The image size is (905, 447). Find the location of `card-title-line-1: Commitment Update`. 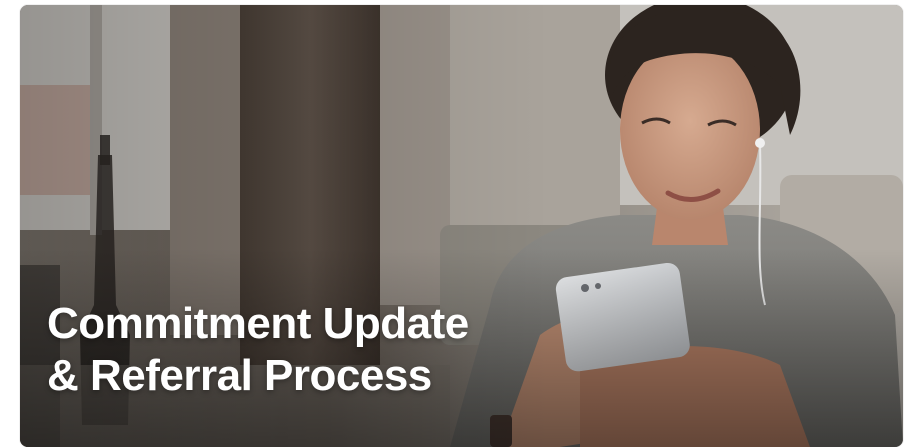

card-title-line-1: Commitment Update is located at coordinates (258, 323).